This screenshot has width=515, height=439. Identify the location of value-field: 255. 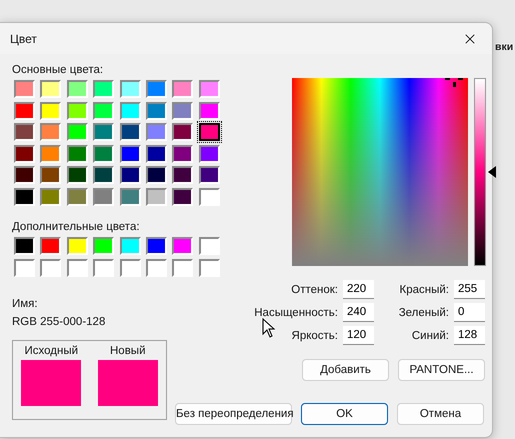
(469, 289).